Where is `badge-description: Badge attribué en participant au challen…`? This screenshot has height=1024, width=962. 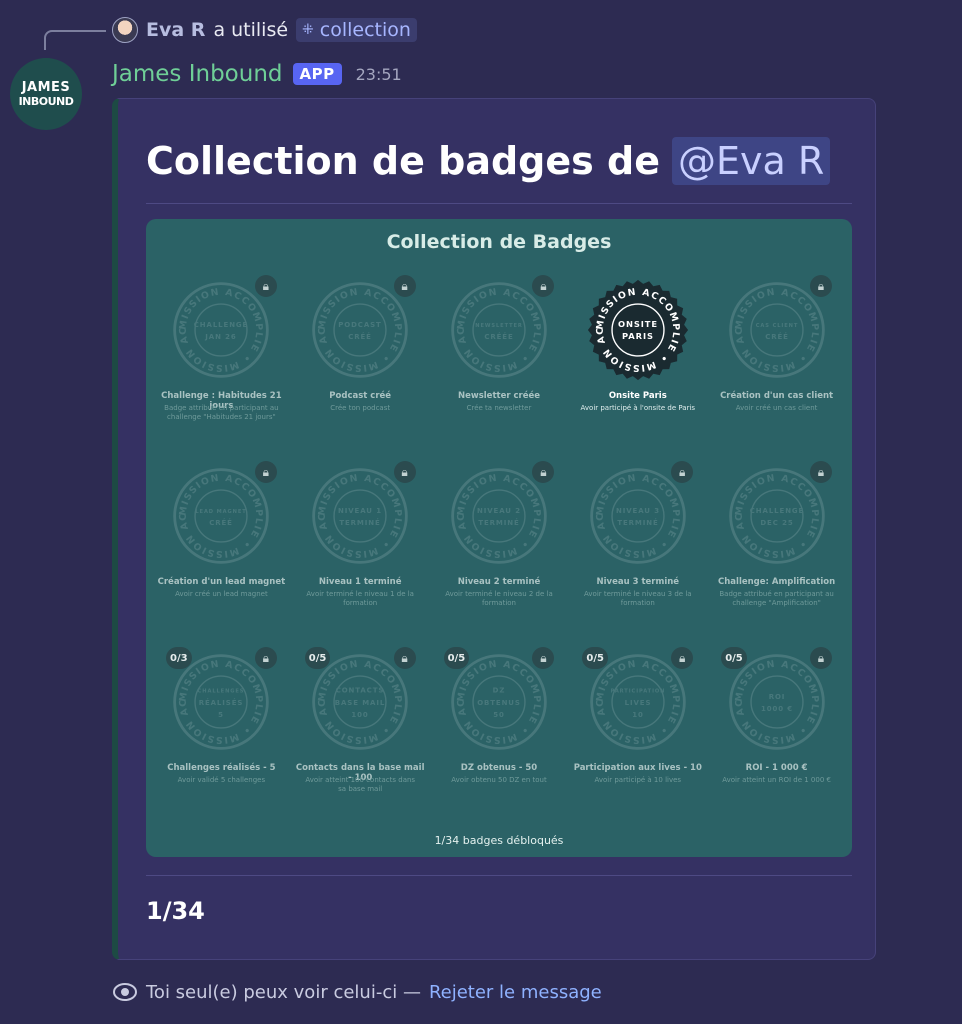 badge-description: Badge attribué en participant au challen… is located at coordinates (221, 413).